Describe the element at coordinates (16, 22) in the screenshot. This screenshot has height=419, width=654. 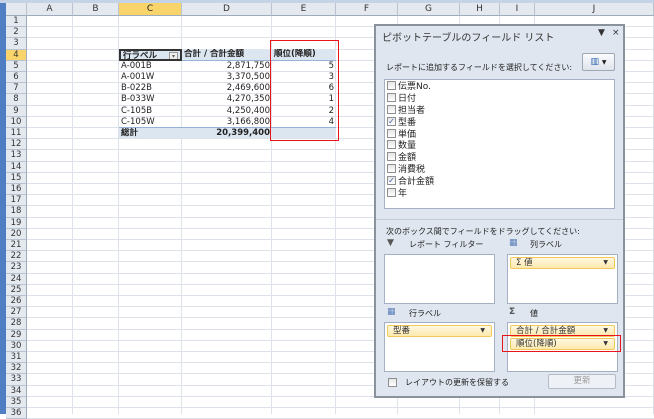
I see `row-header: 1` at that location.